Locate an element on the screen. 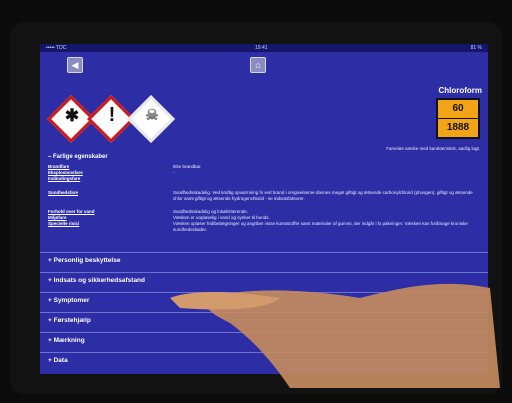 The height and width of the screenshot is (403, 512). kemler-code: 60 is located at coordinates (458, 109).